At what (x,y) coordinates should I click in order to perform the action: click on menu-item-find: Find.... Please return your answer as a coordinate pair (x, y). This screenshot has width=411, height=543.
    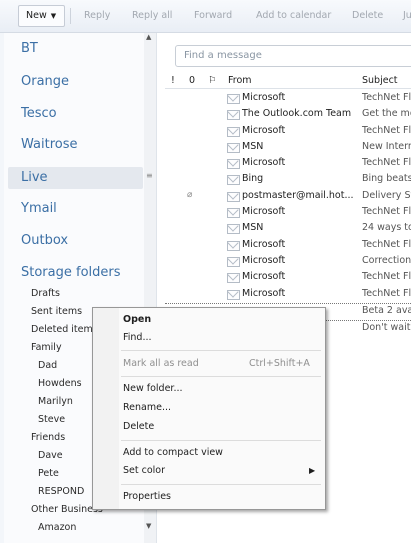
    Looking at the image, I should click on (137, 337).